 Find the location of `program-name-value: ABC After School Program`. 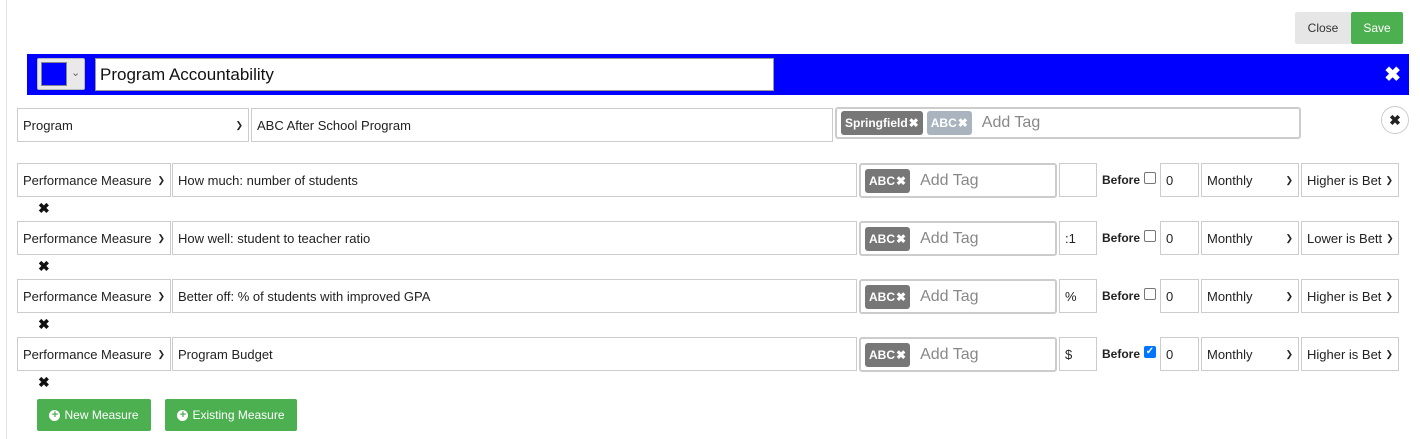

program-name-value: ABC After School Program is located at coordinates (334, 125).